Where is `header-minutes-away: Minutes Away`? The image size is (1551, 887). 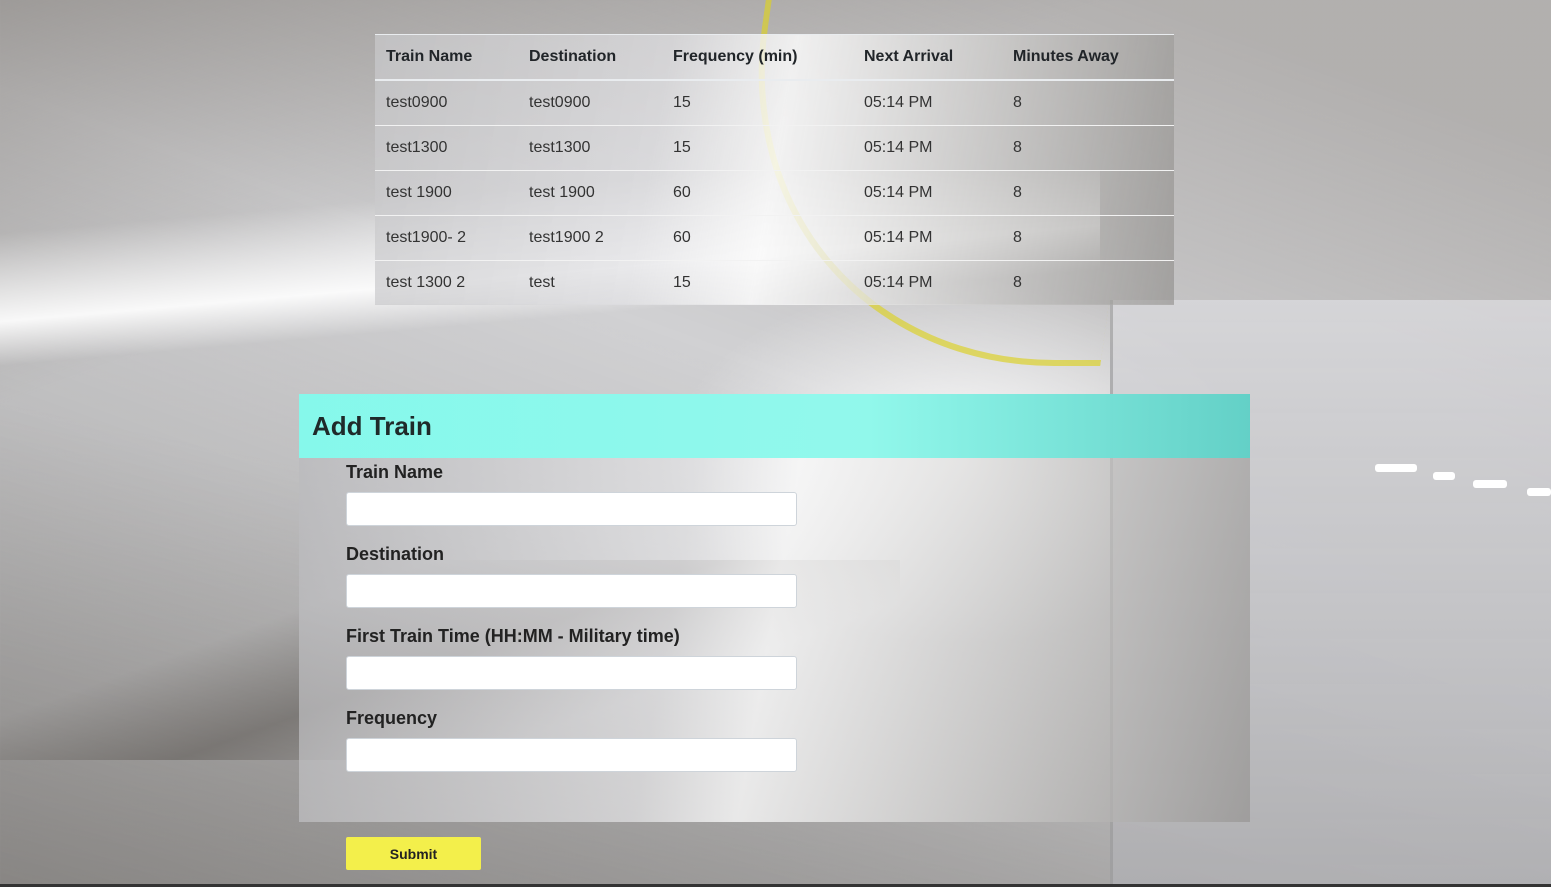
header-minutes-away: Minutes Away is located at coordinates (1088, 57).